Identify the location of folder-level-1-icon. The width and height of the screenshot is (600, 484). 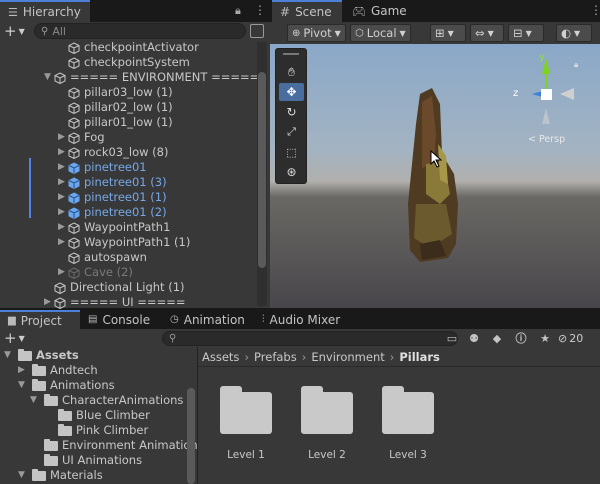
(246, 410).